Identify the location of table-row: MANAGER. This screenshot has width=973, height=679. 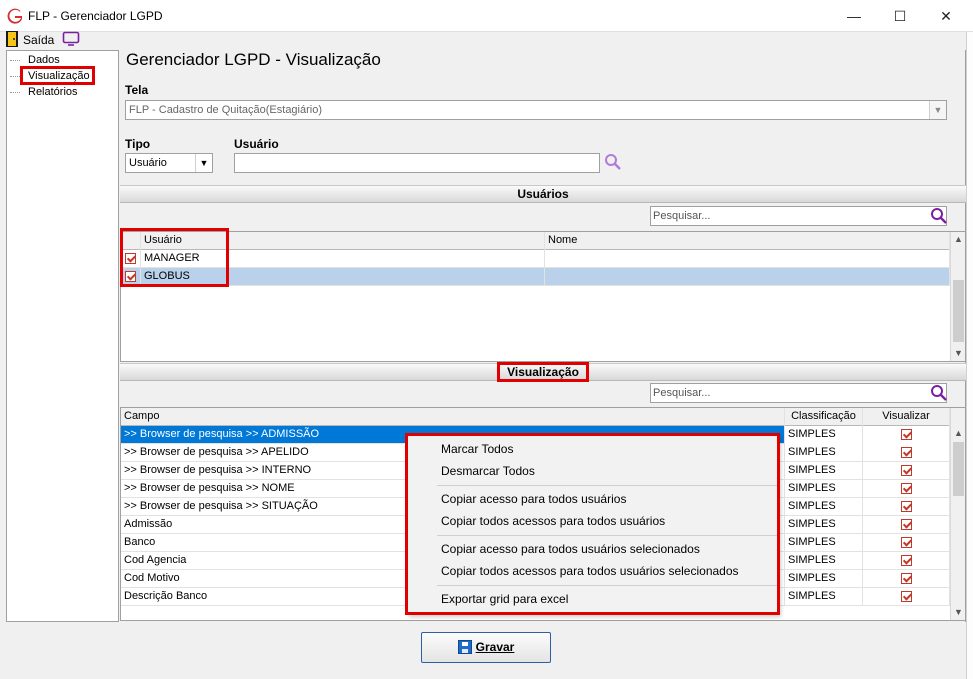
(535, 259).